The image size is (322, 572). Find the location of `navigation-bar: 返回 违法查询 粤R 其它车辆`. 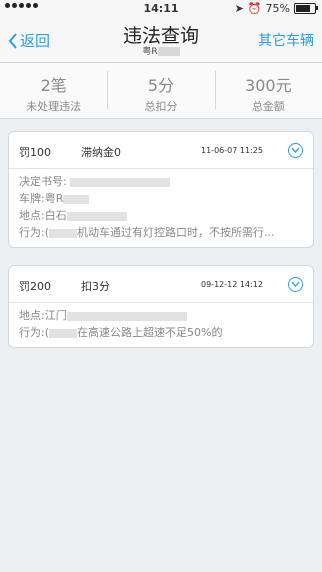

navigation-bar: 返回 违法查询 粤R 其它车辆 is located at coordinates (161, 40).